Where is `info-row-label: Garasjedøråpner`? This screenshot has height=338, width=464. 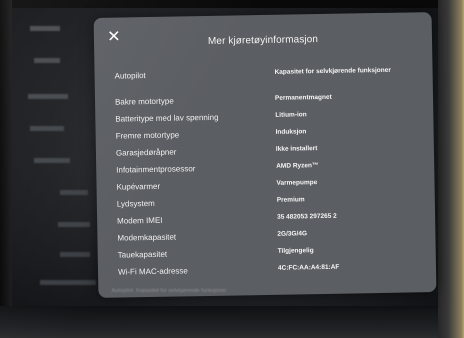 info-row-label: Garasjedøråpner is located at coordinates (146, 152).